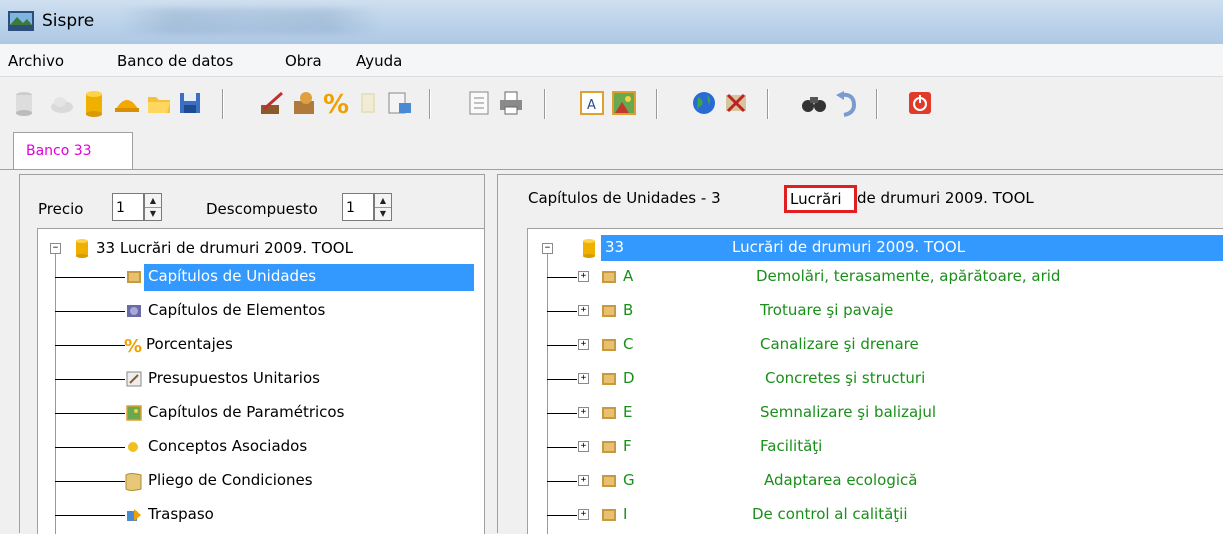  Describe the element at coordinates (134, 413) in the screenshot. I see `parametric-icon` at that location.